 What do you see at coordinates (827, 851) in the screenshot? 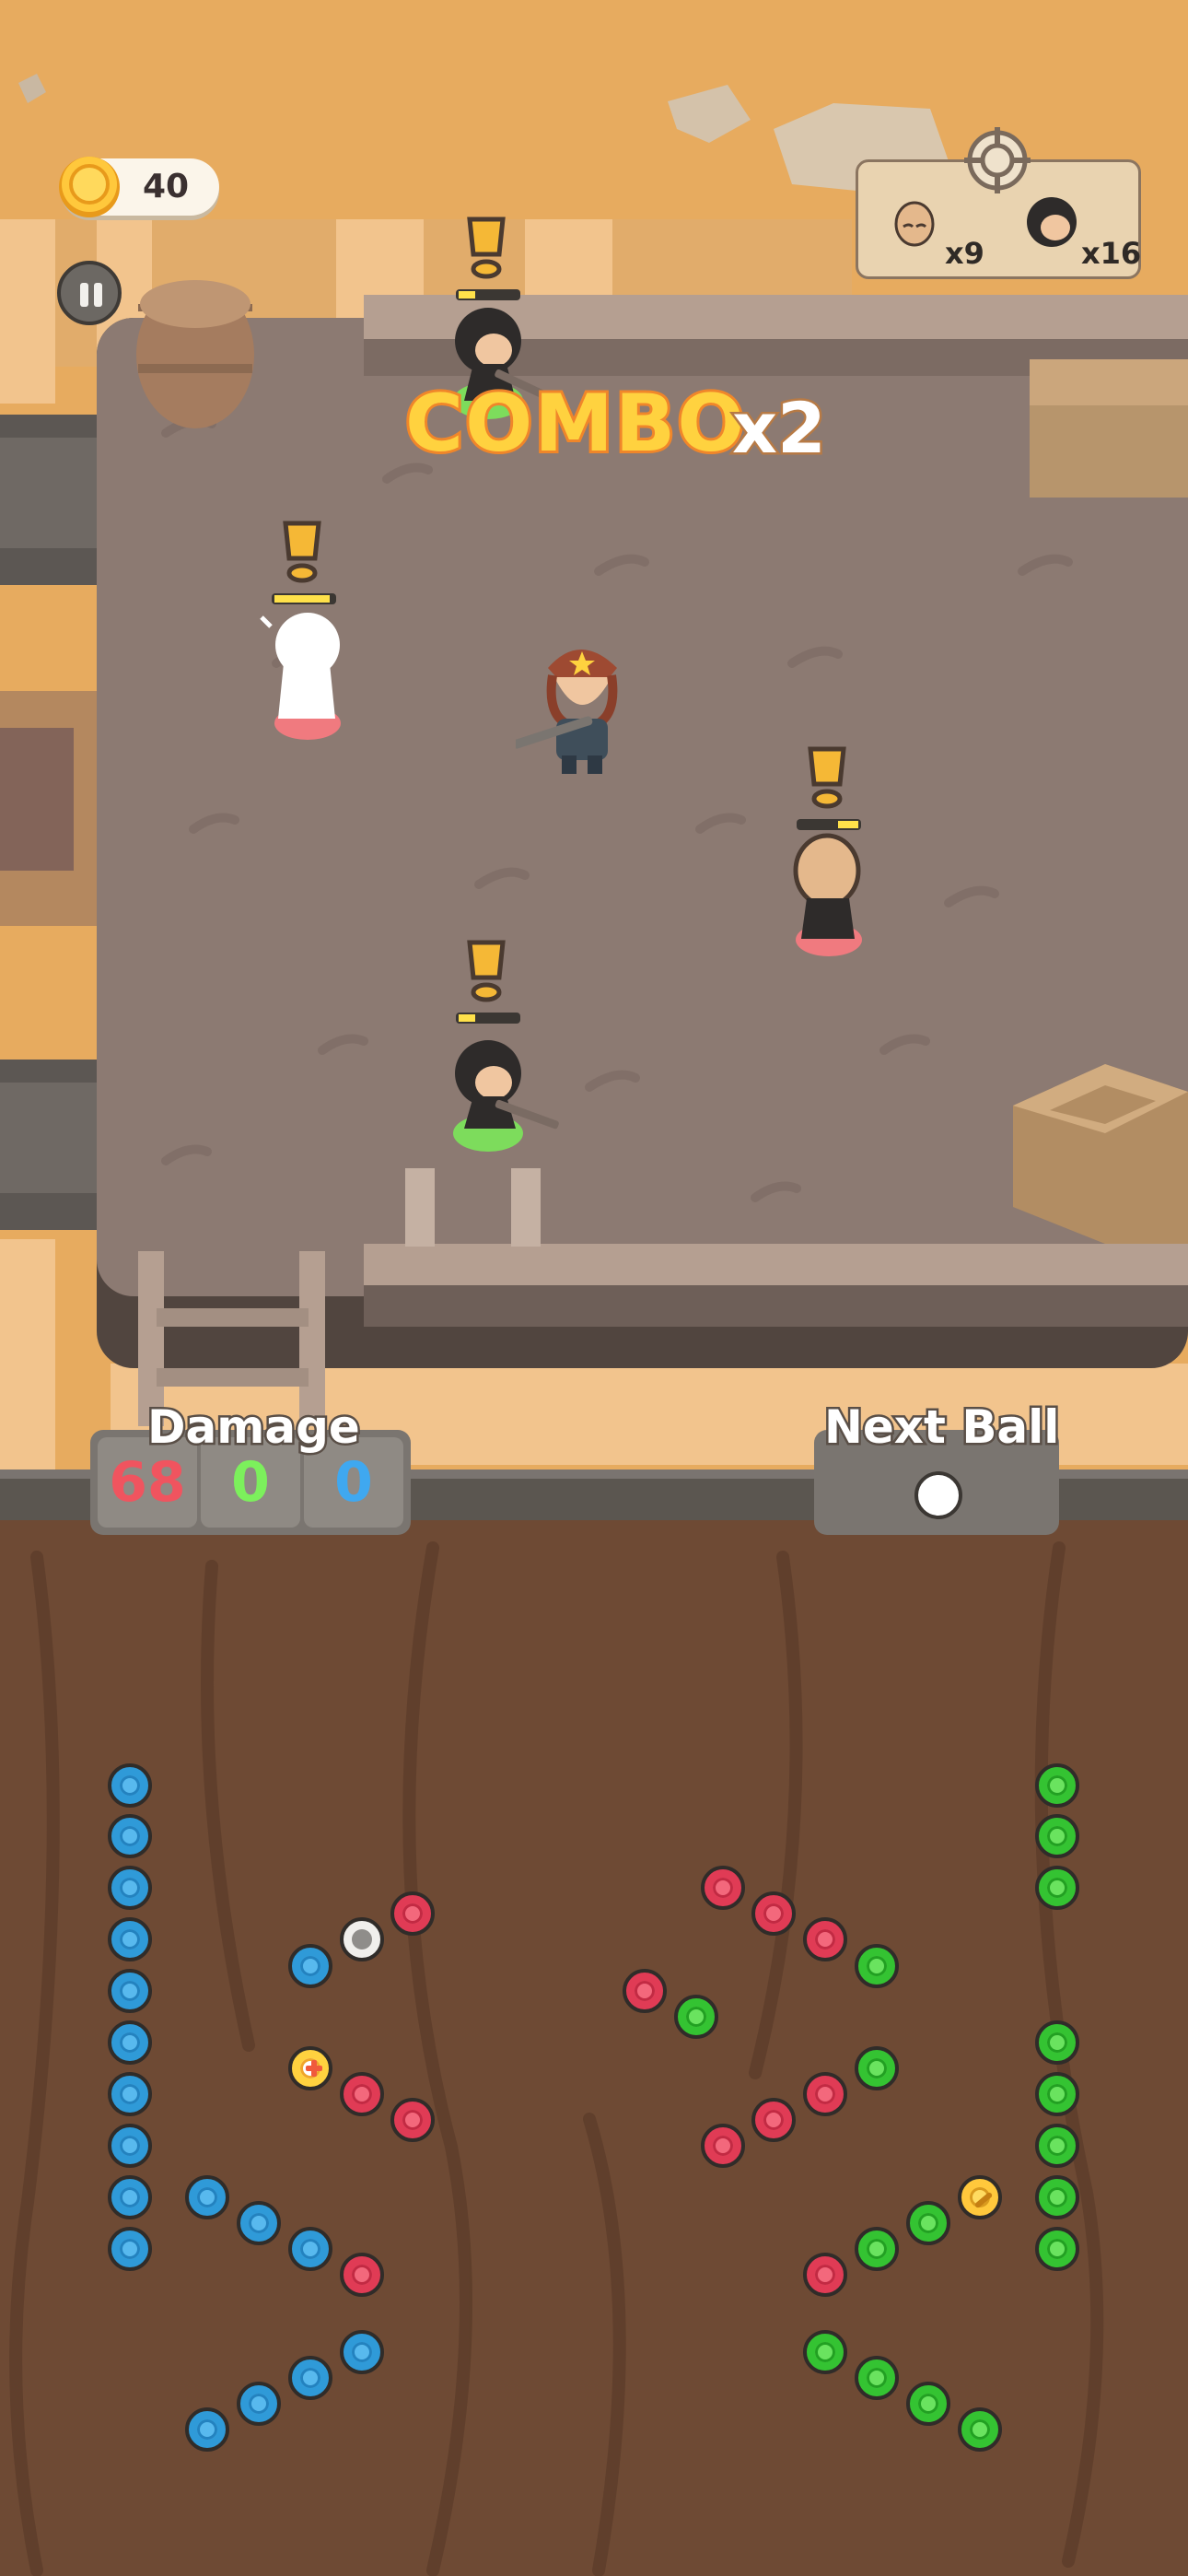
I see `bald-bandit` at bounding box center [827, 851].